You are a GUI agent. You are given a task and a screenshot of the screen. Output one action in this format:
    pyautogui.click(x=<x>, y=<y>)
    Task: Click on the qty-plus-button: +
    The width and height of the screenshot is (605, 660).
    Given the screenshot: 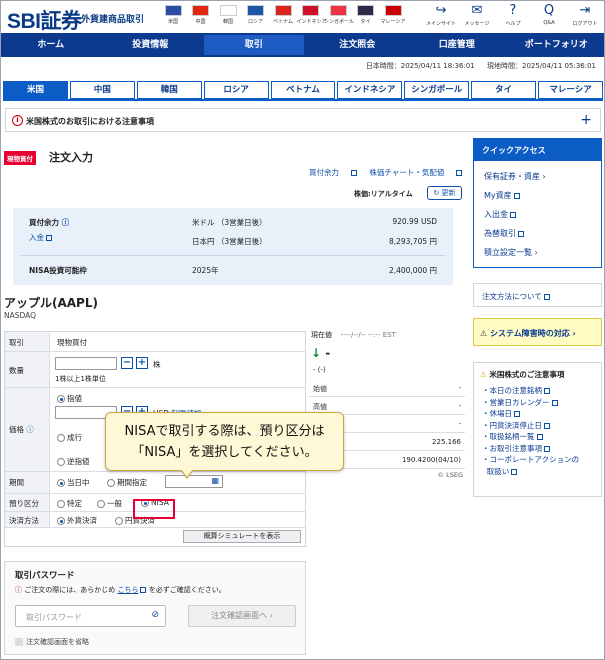 What is the action you would take?
    pyautogui.click(x=142, y=363)
    